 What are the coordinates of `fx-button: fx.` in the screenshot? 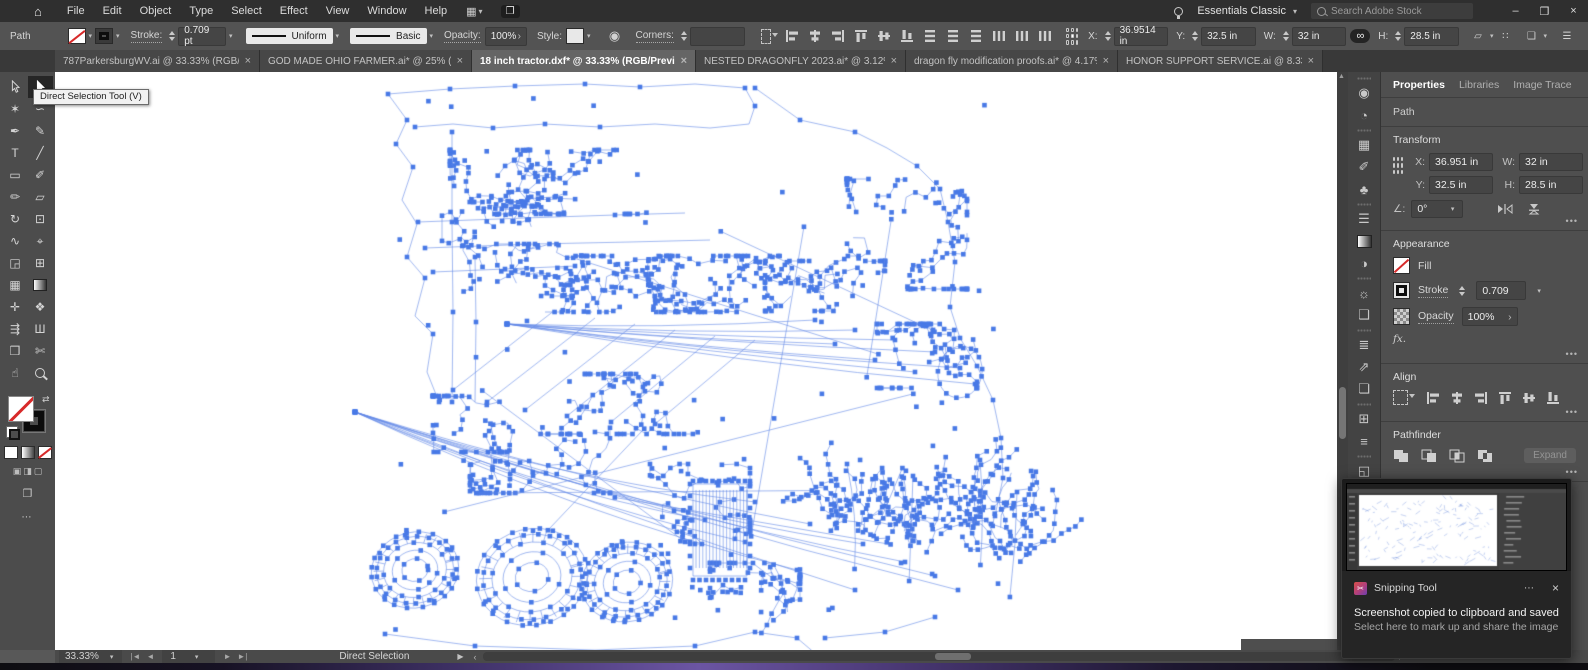 It's located at (1484, 339).